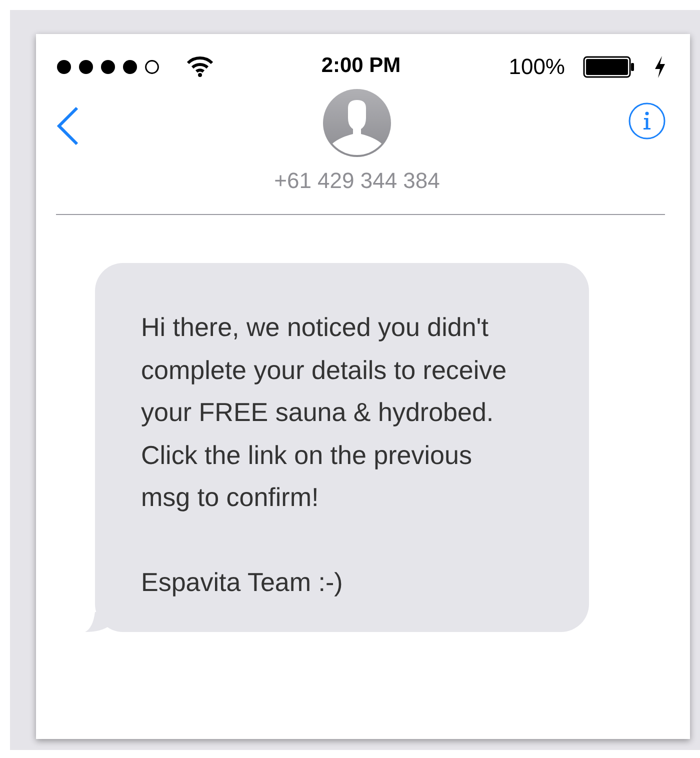 Image resolution: width=700 pixels, height=758 pixels. Describe the element at coordinates (660, 67) in the screenshot. I see `charging-icon` at that location.